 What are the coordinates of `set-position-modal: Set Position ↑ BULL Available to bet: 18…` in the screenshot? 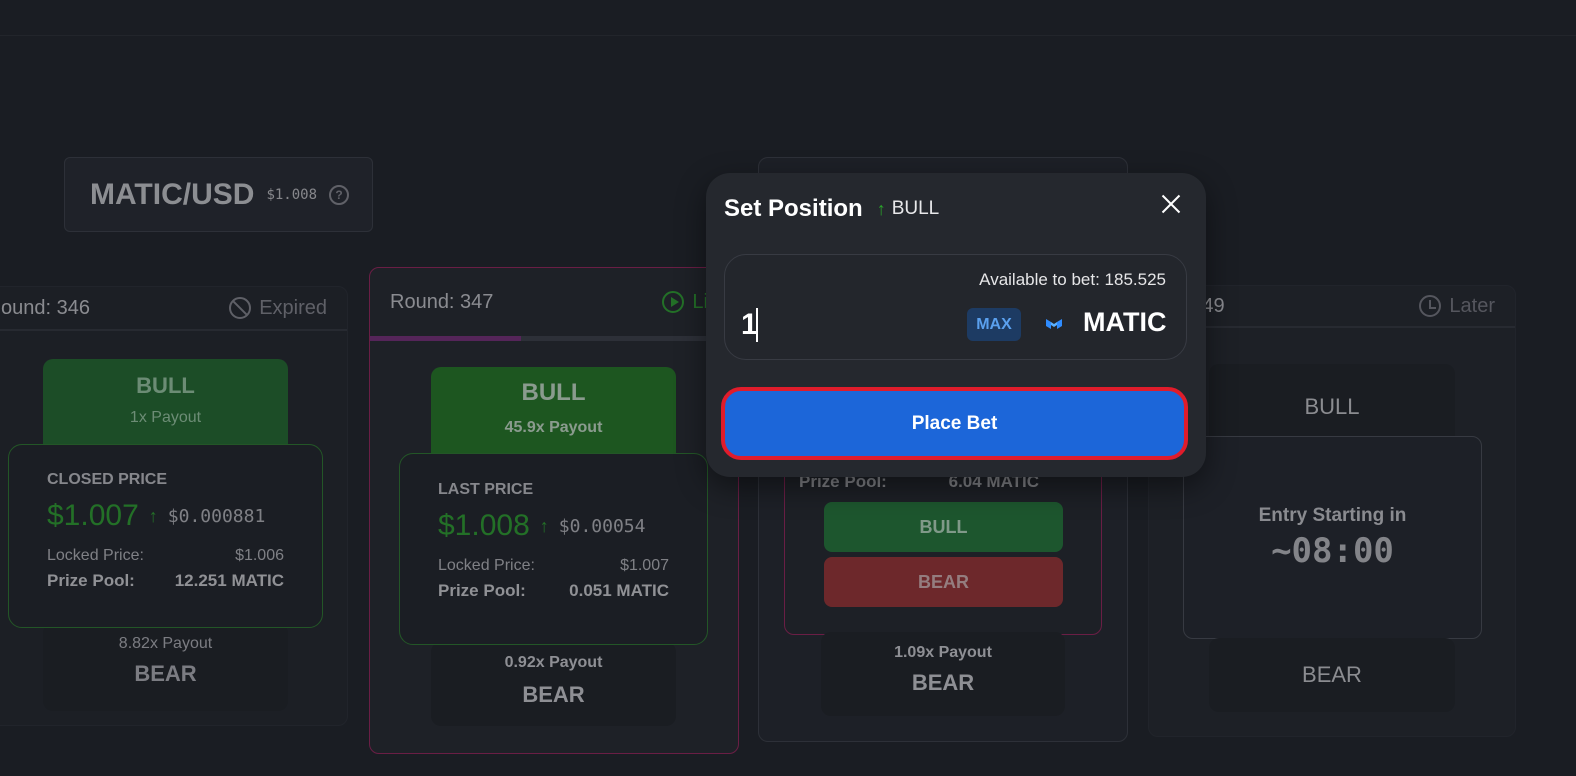 It's located at (956, 325).